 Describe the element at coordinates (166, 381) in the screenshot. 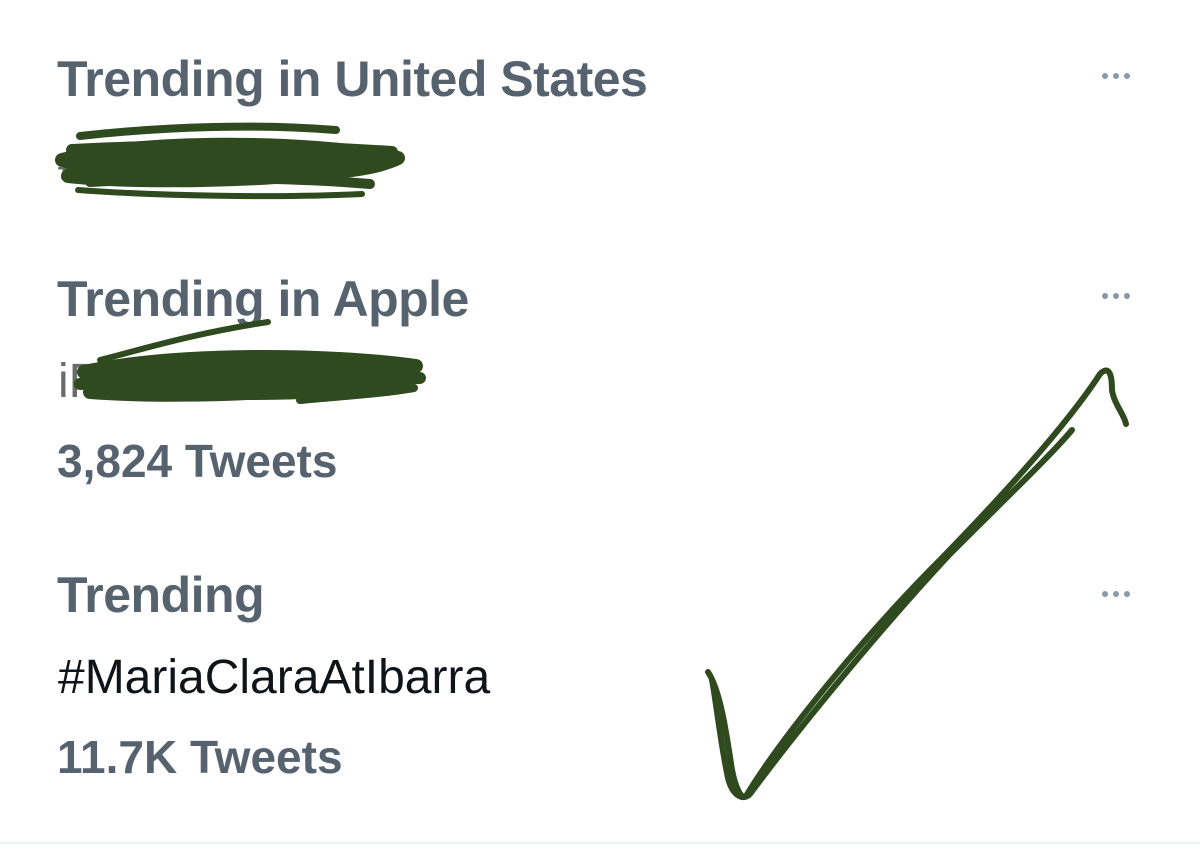

I see `trend-topic-redacted: iPhone 15` at that location.